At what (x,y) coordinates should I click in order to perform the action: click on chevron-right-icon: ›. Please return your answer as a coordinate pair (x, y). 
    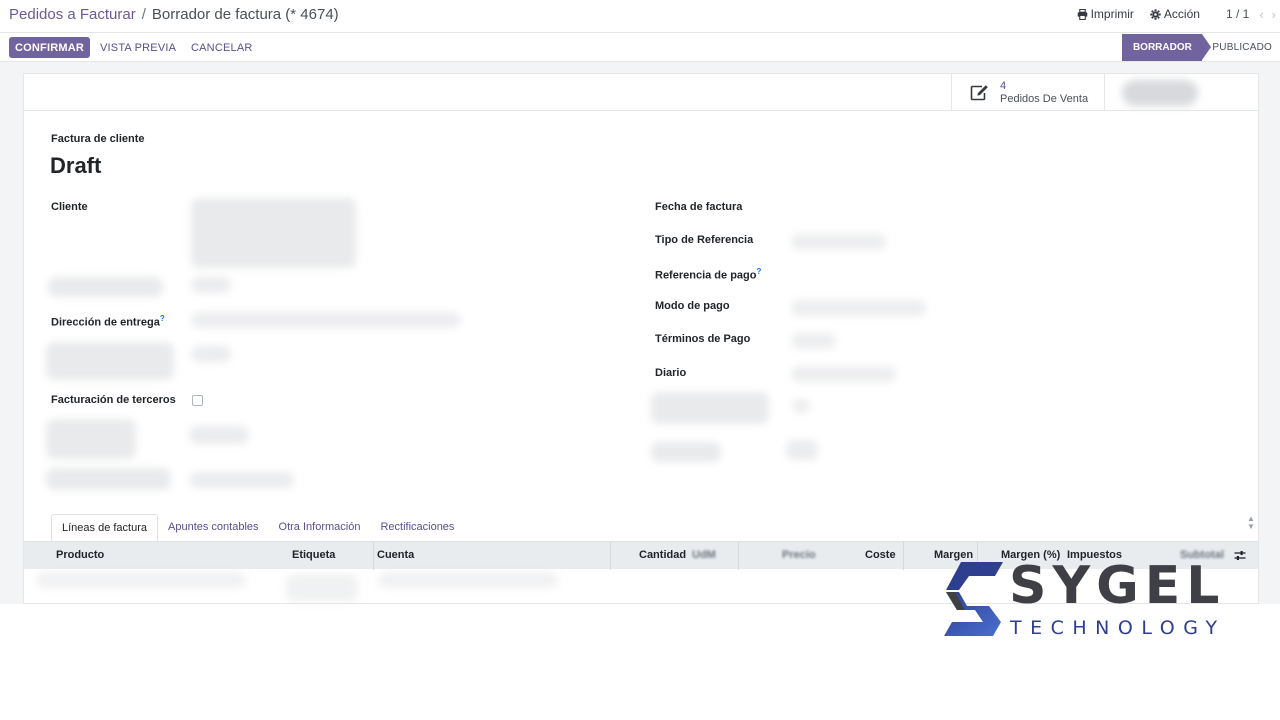
    Looking at the image, I should click on (1274, 14).